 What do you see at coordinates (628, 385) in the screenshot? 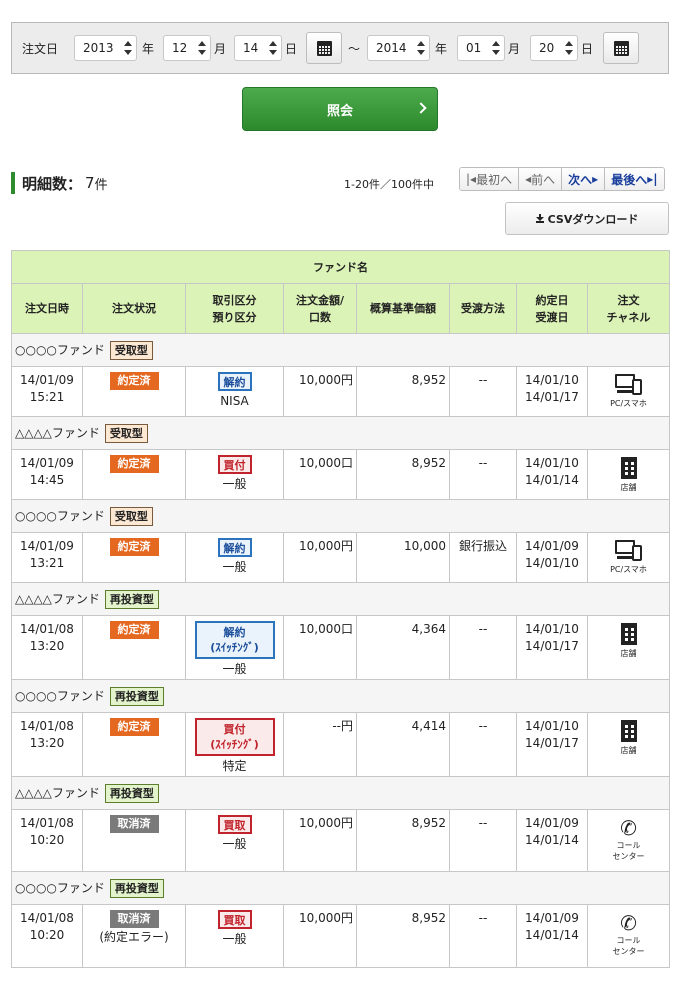
I see `pc-smartphone-icon` at bounding box center [628, 385].